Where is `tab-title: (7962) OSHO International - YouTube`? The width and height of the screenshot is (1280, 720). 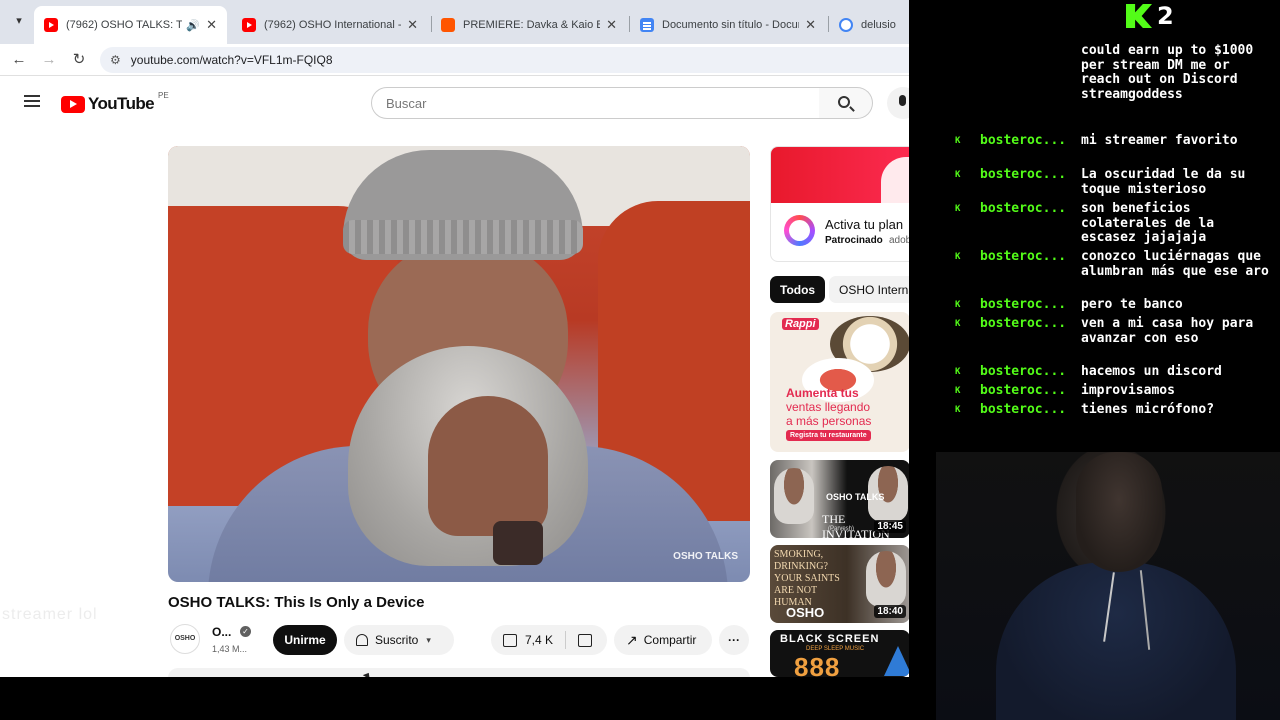
tab-title: (7962) OSHO International - YouTube is located at coordinates (332, 25).